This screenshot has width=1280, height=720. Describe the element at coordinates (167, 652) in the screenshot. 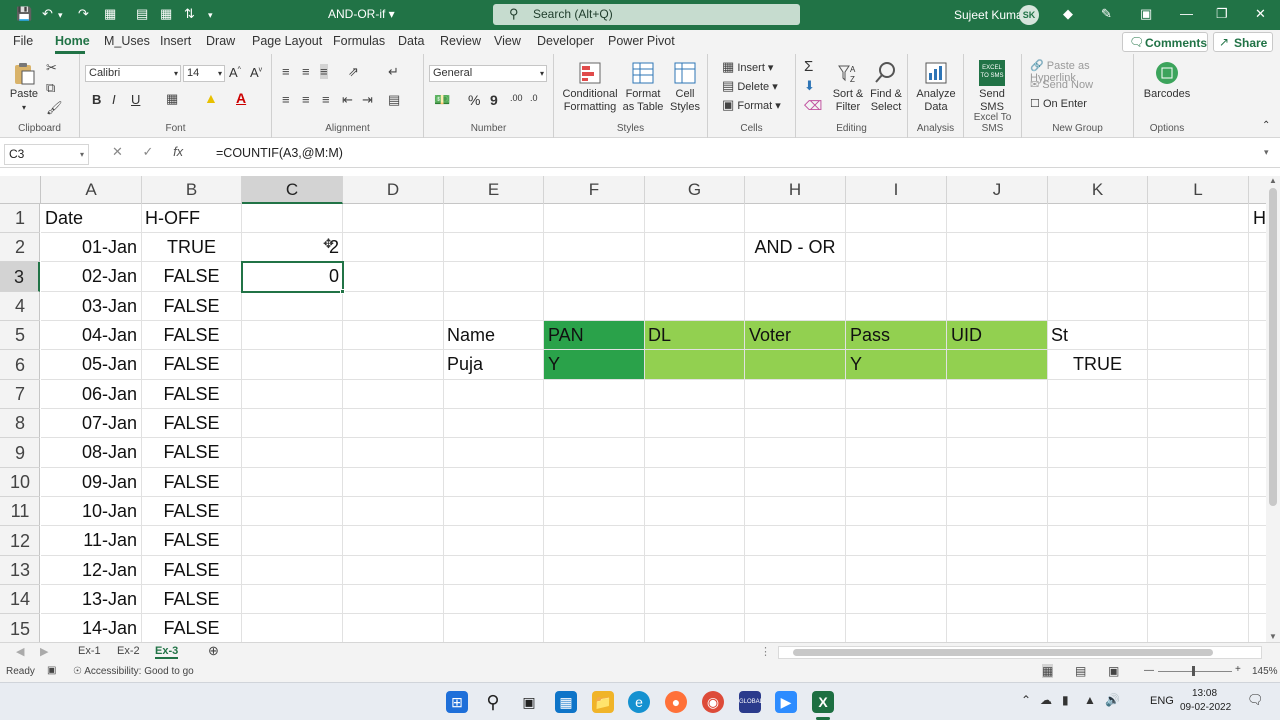

I see `sheet-tab-ex-3: Ex-3` at that location.